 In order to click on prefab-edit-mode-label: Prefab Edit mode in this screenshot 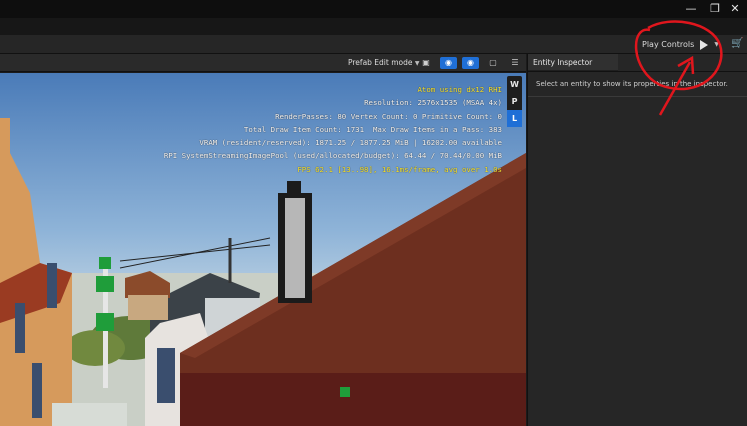, I will do `click(380, 62)`.